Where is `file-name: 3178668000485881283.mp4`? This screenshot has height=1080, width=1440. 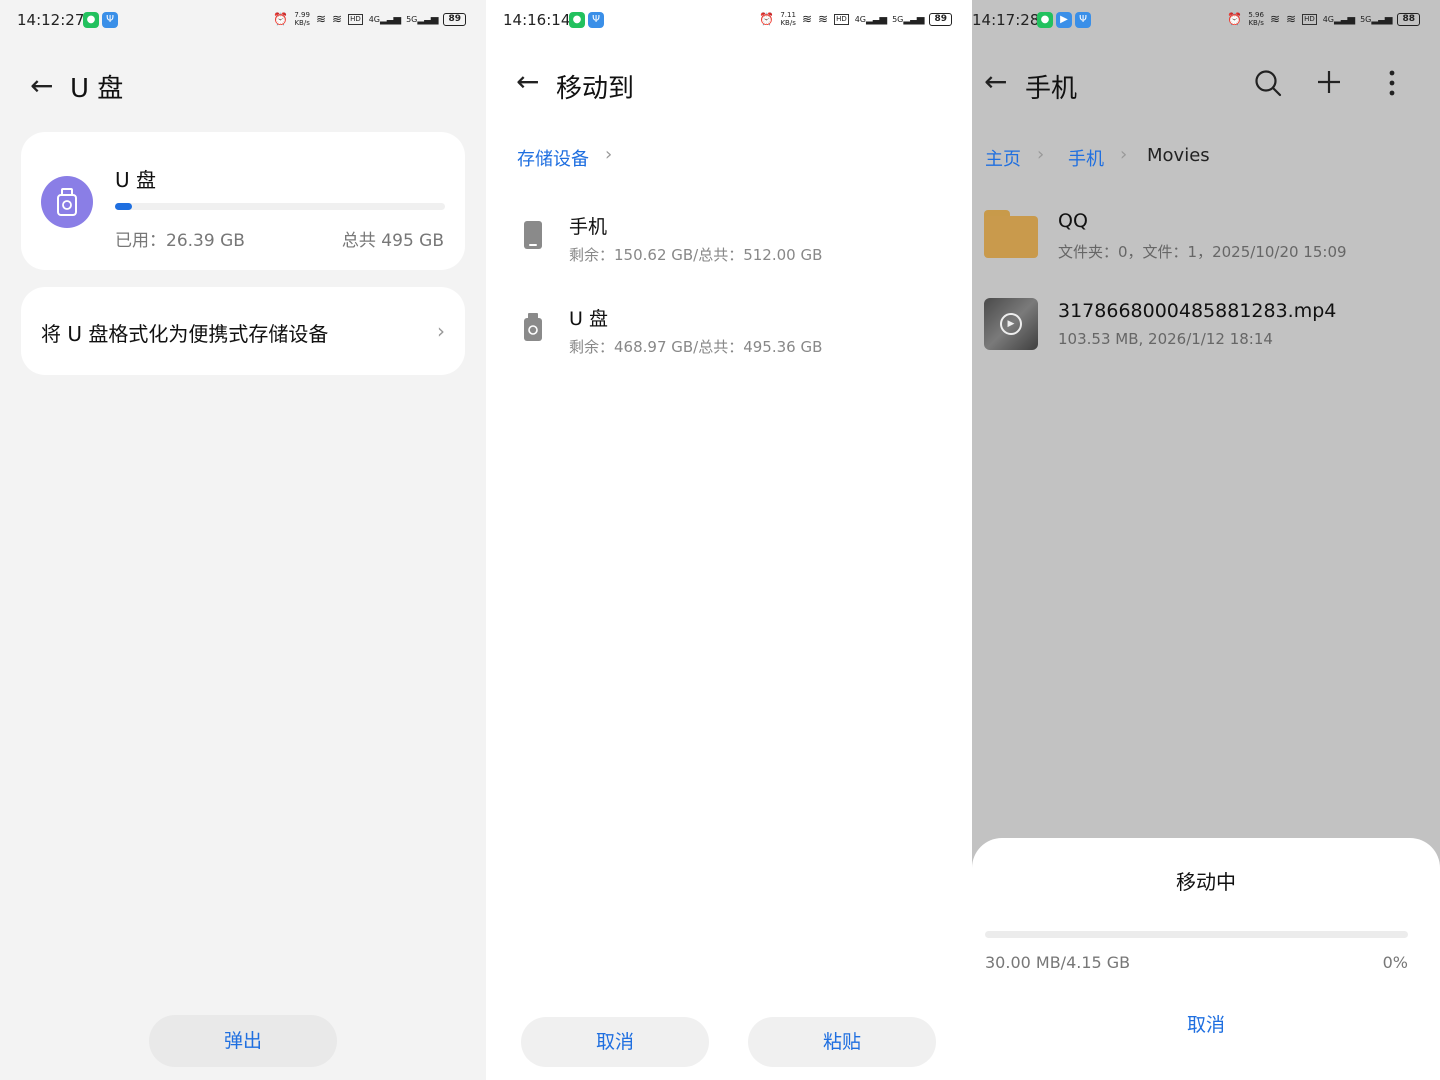 file-name: 3178668000485881283.mp4 is located at coordinates (1197, 311).